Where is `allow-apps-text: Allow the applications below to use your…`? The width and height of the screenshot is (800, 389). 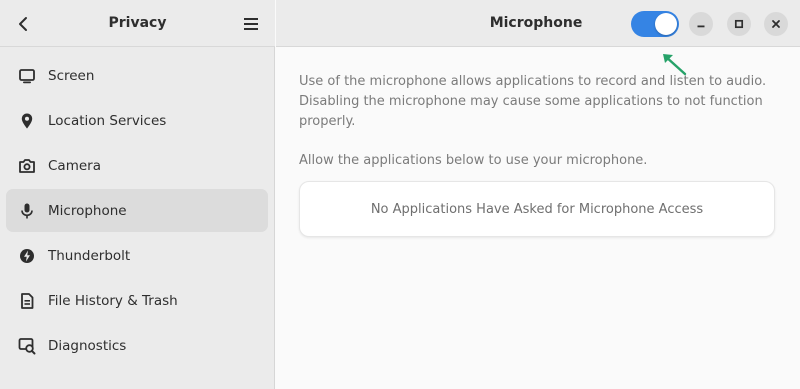 allow-apps-text: Allow the applications below to use your… is located at coordinates (473, 160).